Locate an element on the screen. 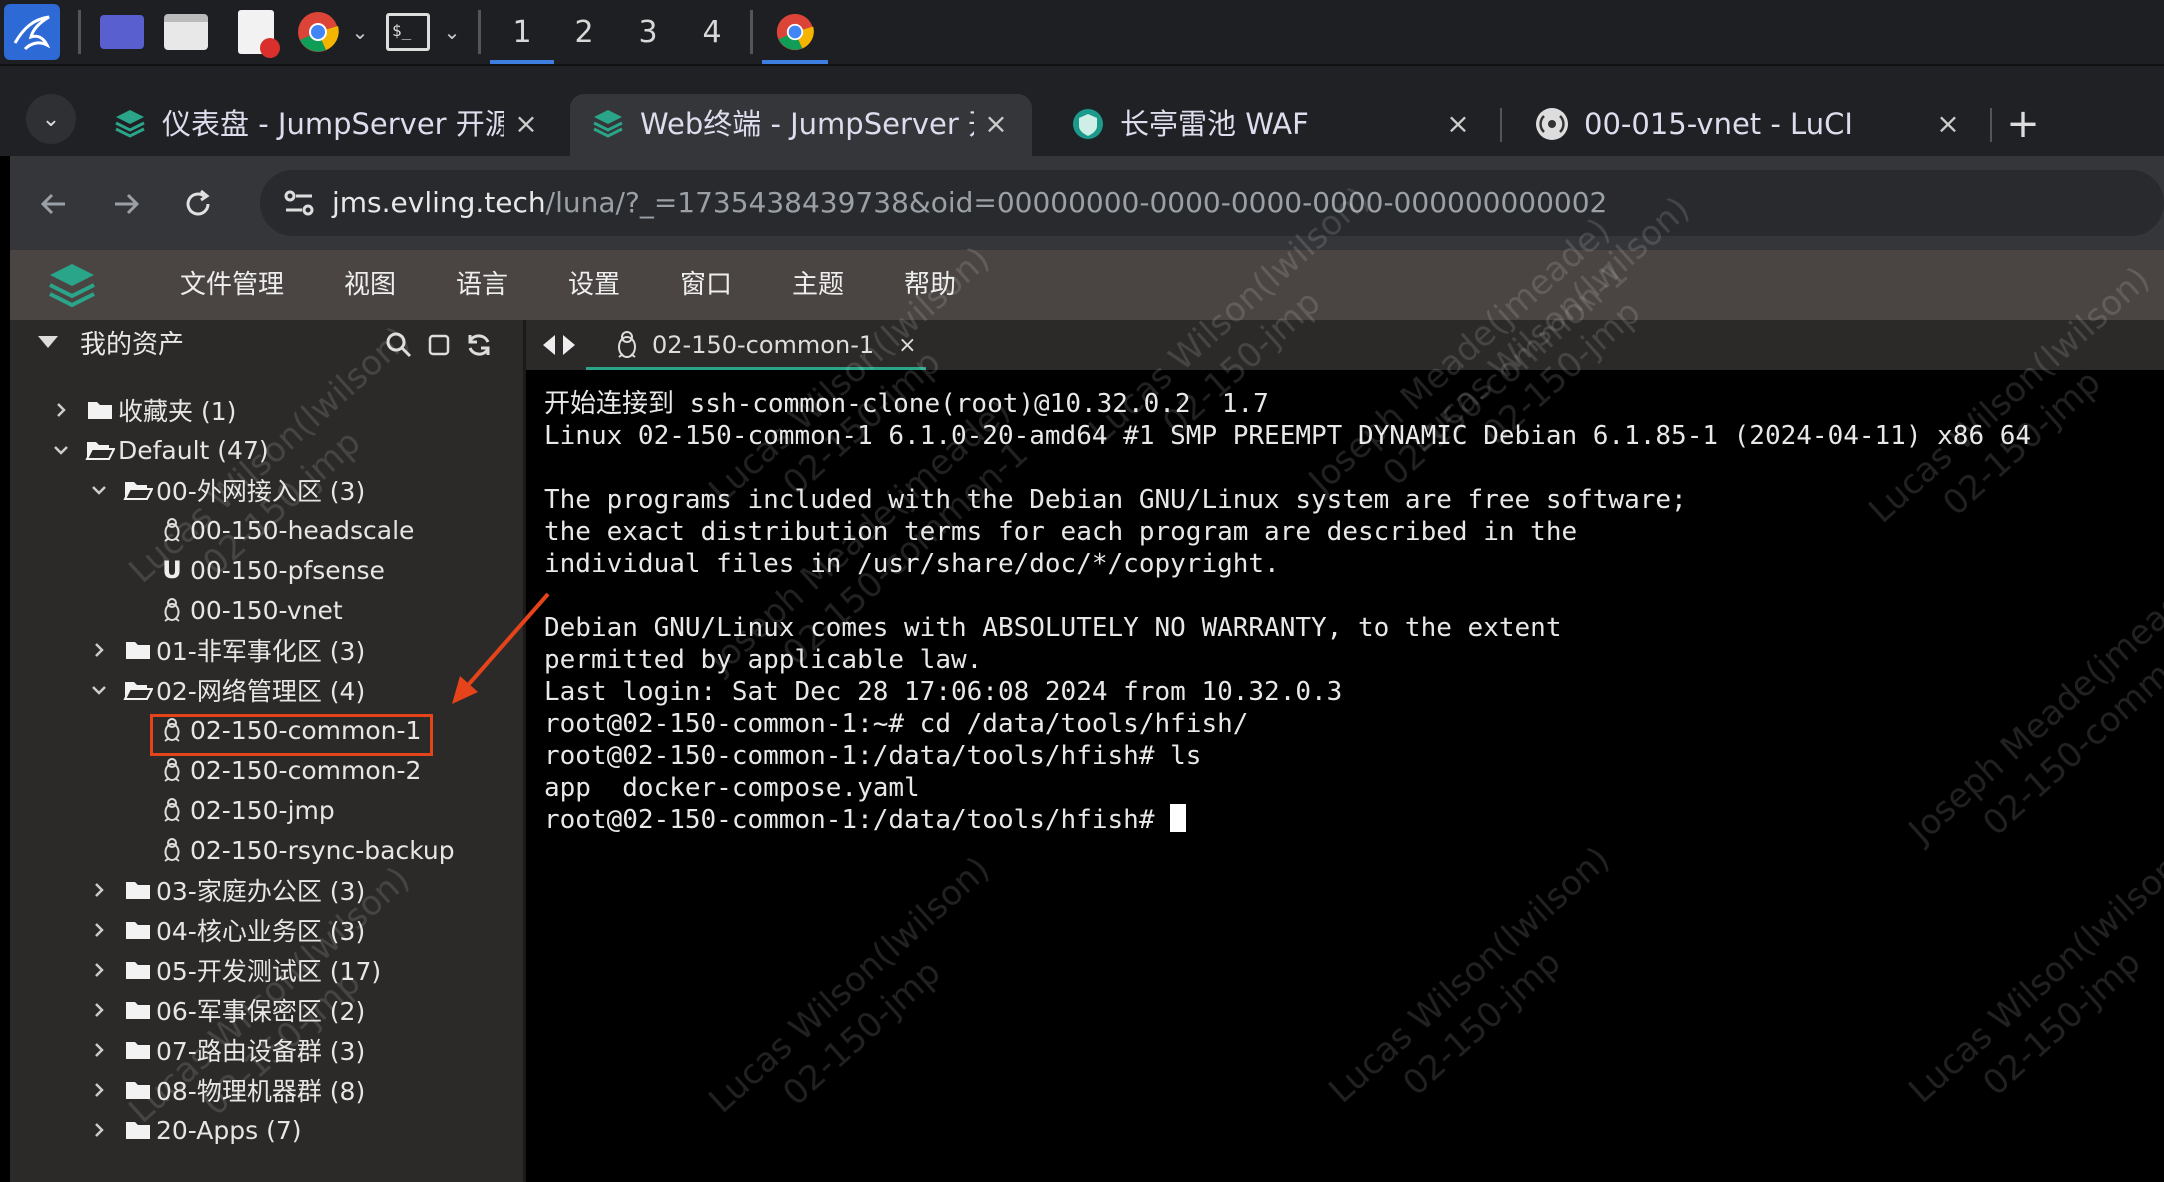 The height and width of the screenshot is (1182, 2164). collapse-button is located at coordinates (439, 345).